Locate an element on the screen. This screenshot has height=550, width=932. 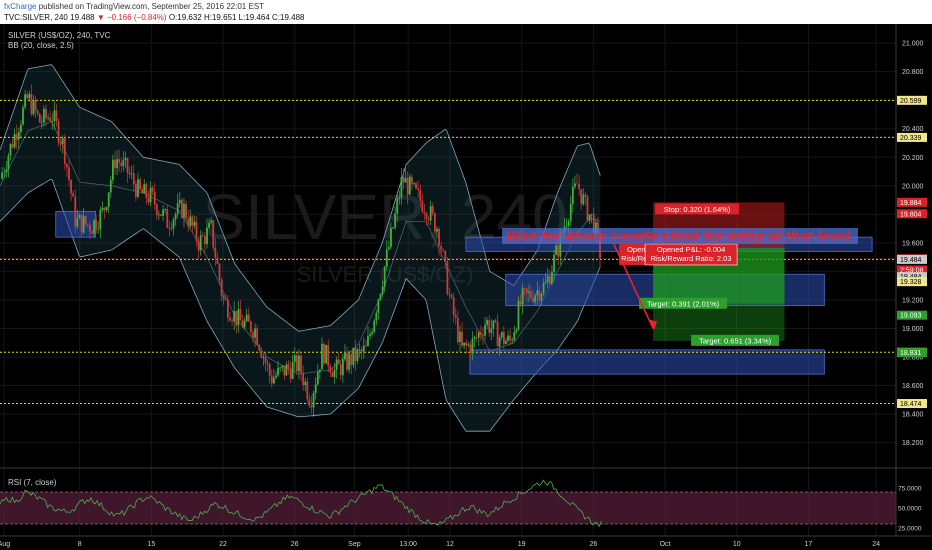
y-tick-label: 18.200 is located at coordinates (913, 443).